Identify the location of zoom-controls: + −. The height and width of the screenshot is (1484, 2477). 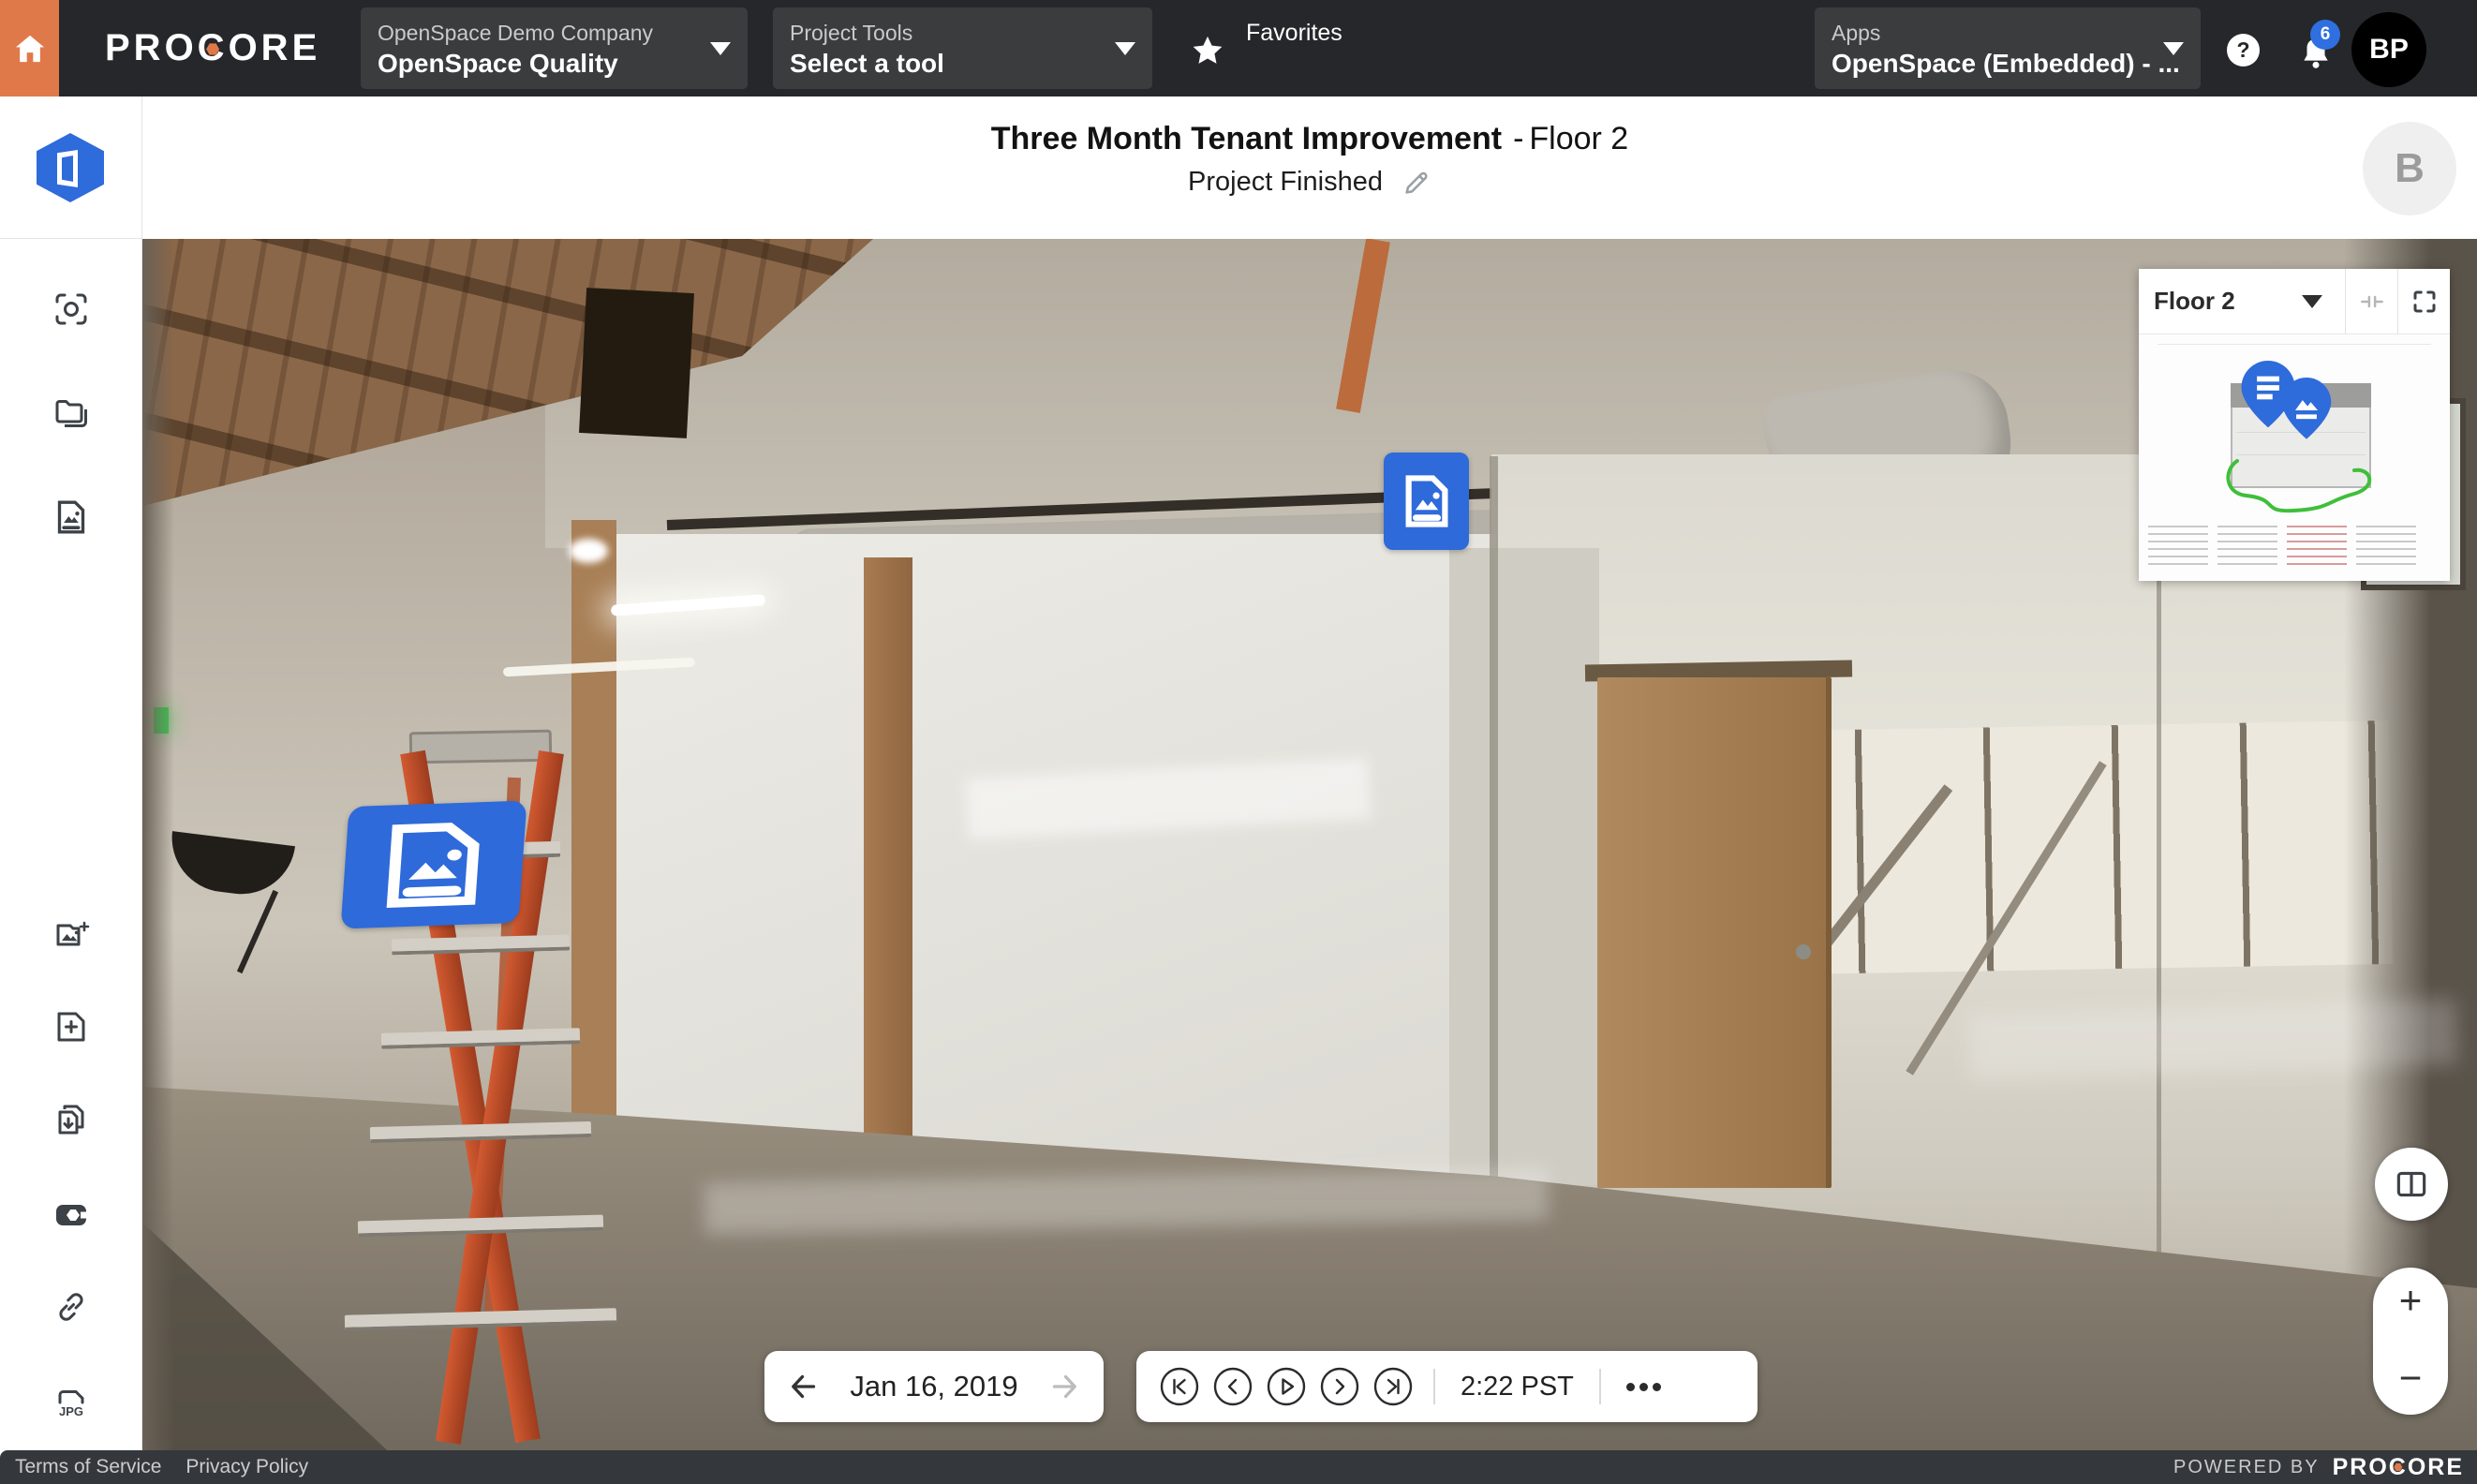
(2410, 1341).